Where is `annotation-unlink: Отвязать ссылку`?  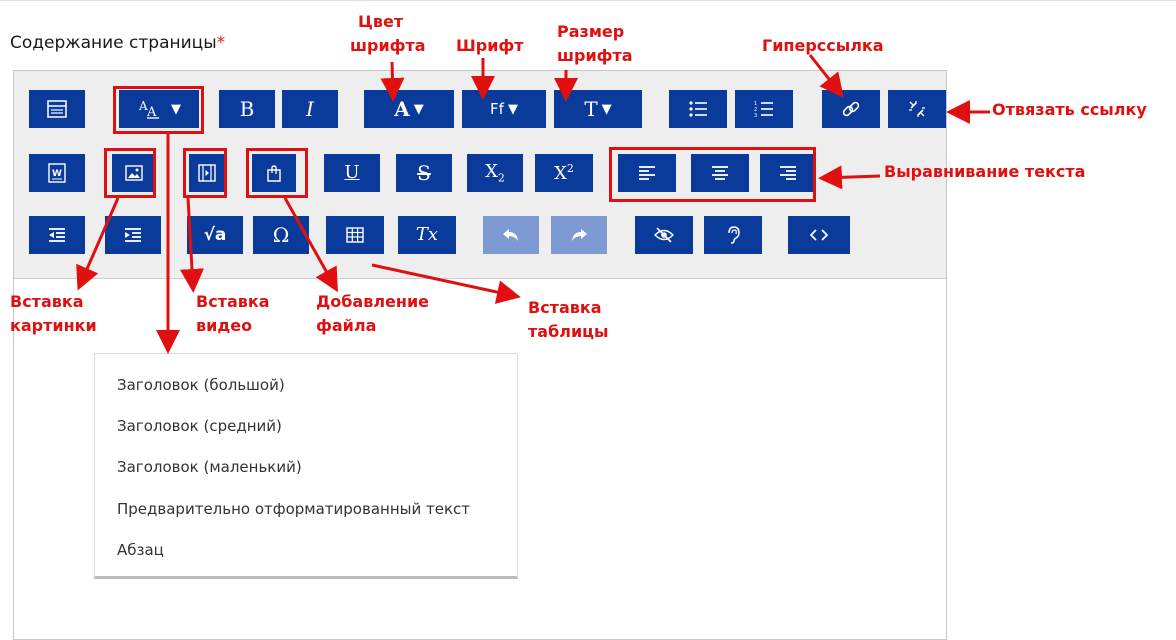 annotation-unlink: Отвязать ссылку is located at coordinates (1069, 109).